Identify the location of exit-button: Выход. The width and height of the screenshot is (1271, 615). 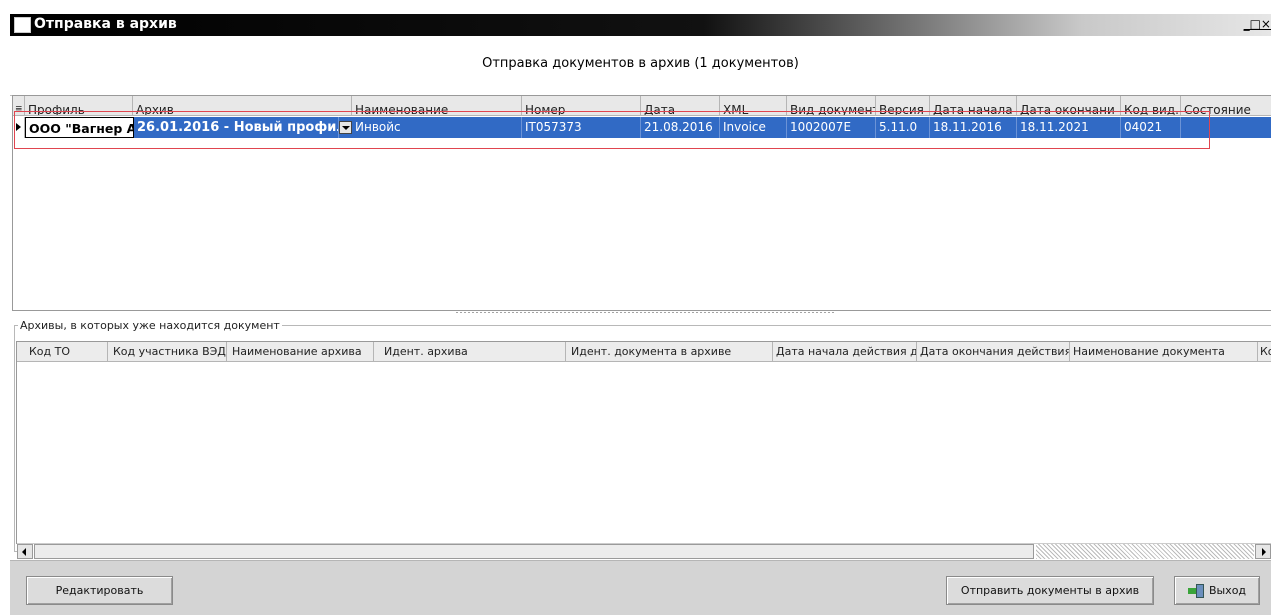
(1217, 590).